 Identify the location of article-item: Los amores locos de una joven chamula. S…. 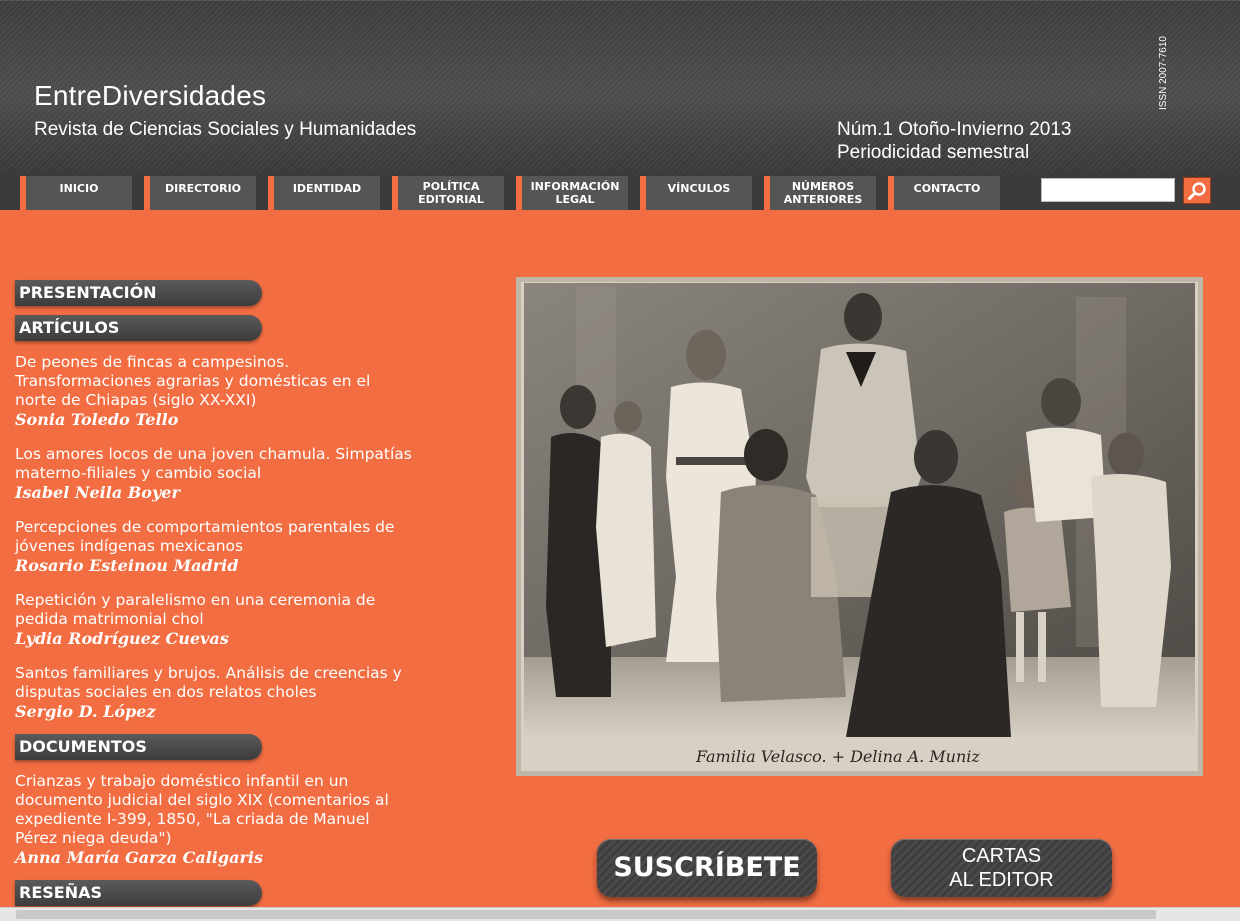
(215, 473).